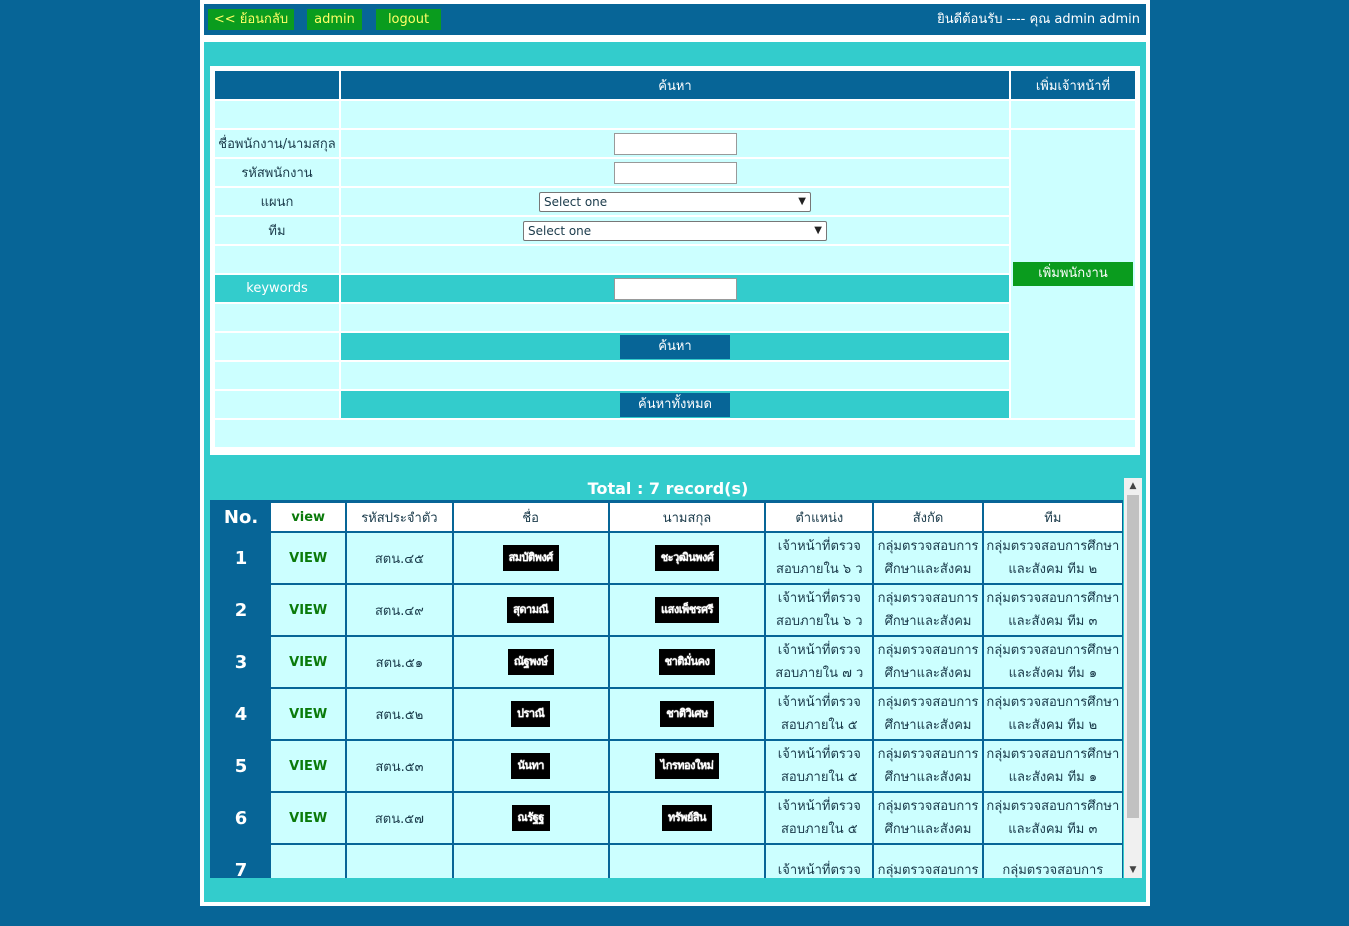 This screenshot has height=926, width=1349. What do you see at coordinates (277, 230) in the screenshot?
I see `team-label: ทีม` at bounding box center [277, 230].